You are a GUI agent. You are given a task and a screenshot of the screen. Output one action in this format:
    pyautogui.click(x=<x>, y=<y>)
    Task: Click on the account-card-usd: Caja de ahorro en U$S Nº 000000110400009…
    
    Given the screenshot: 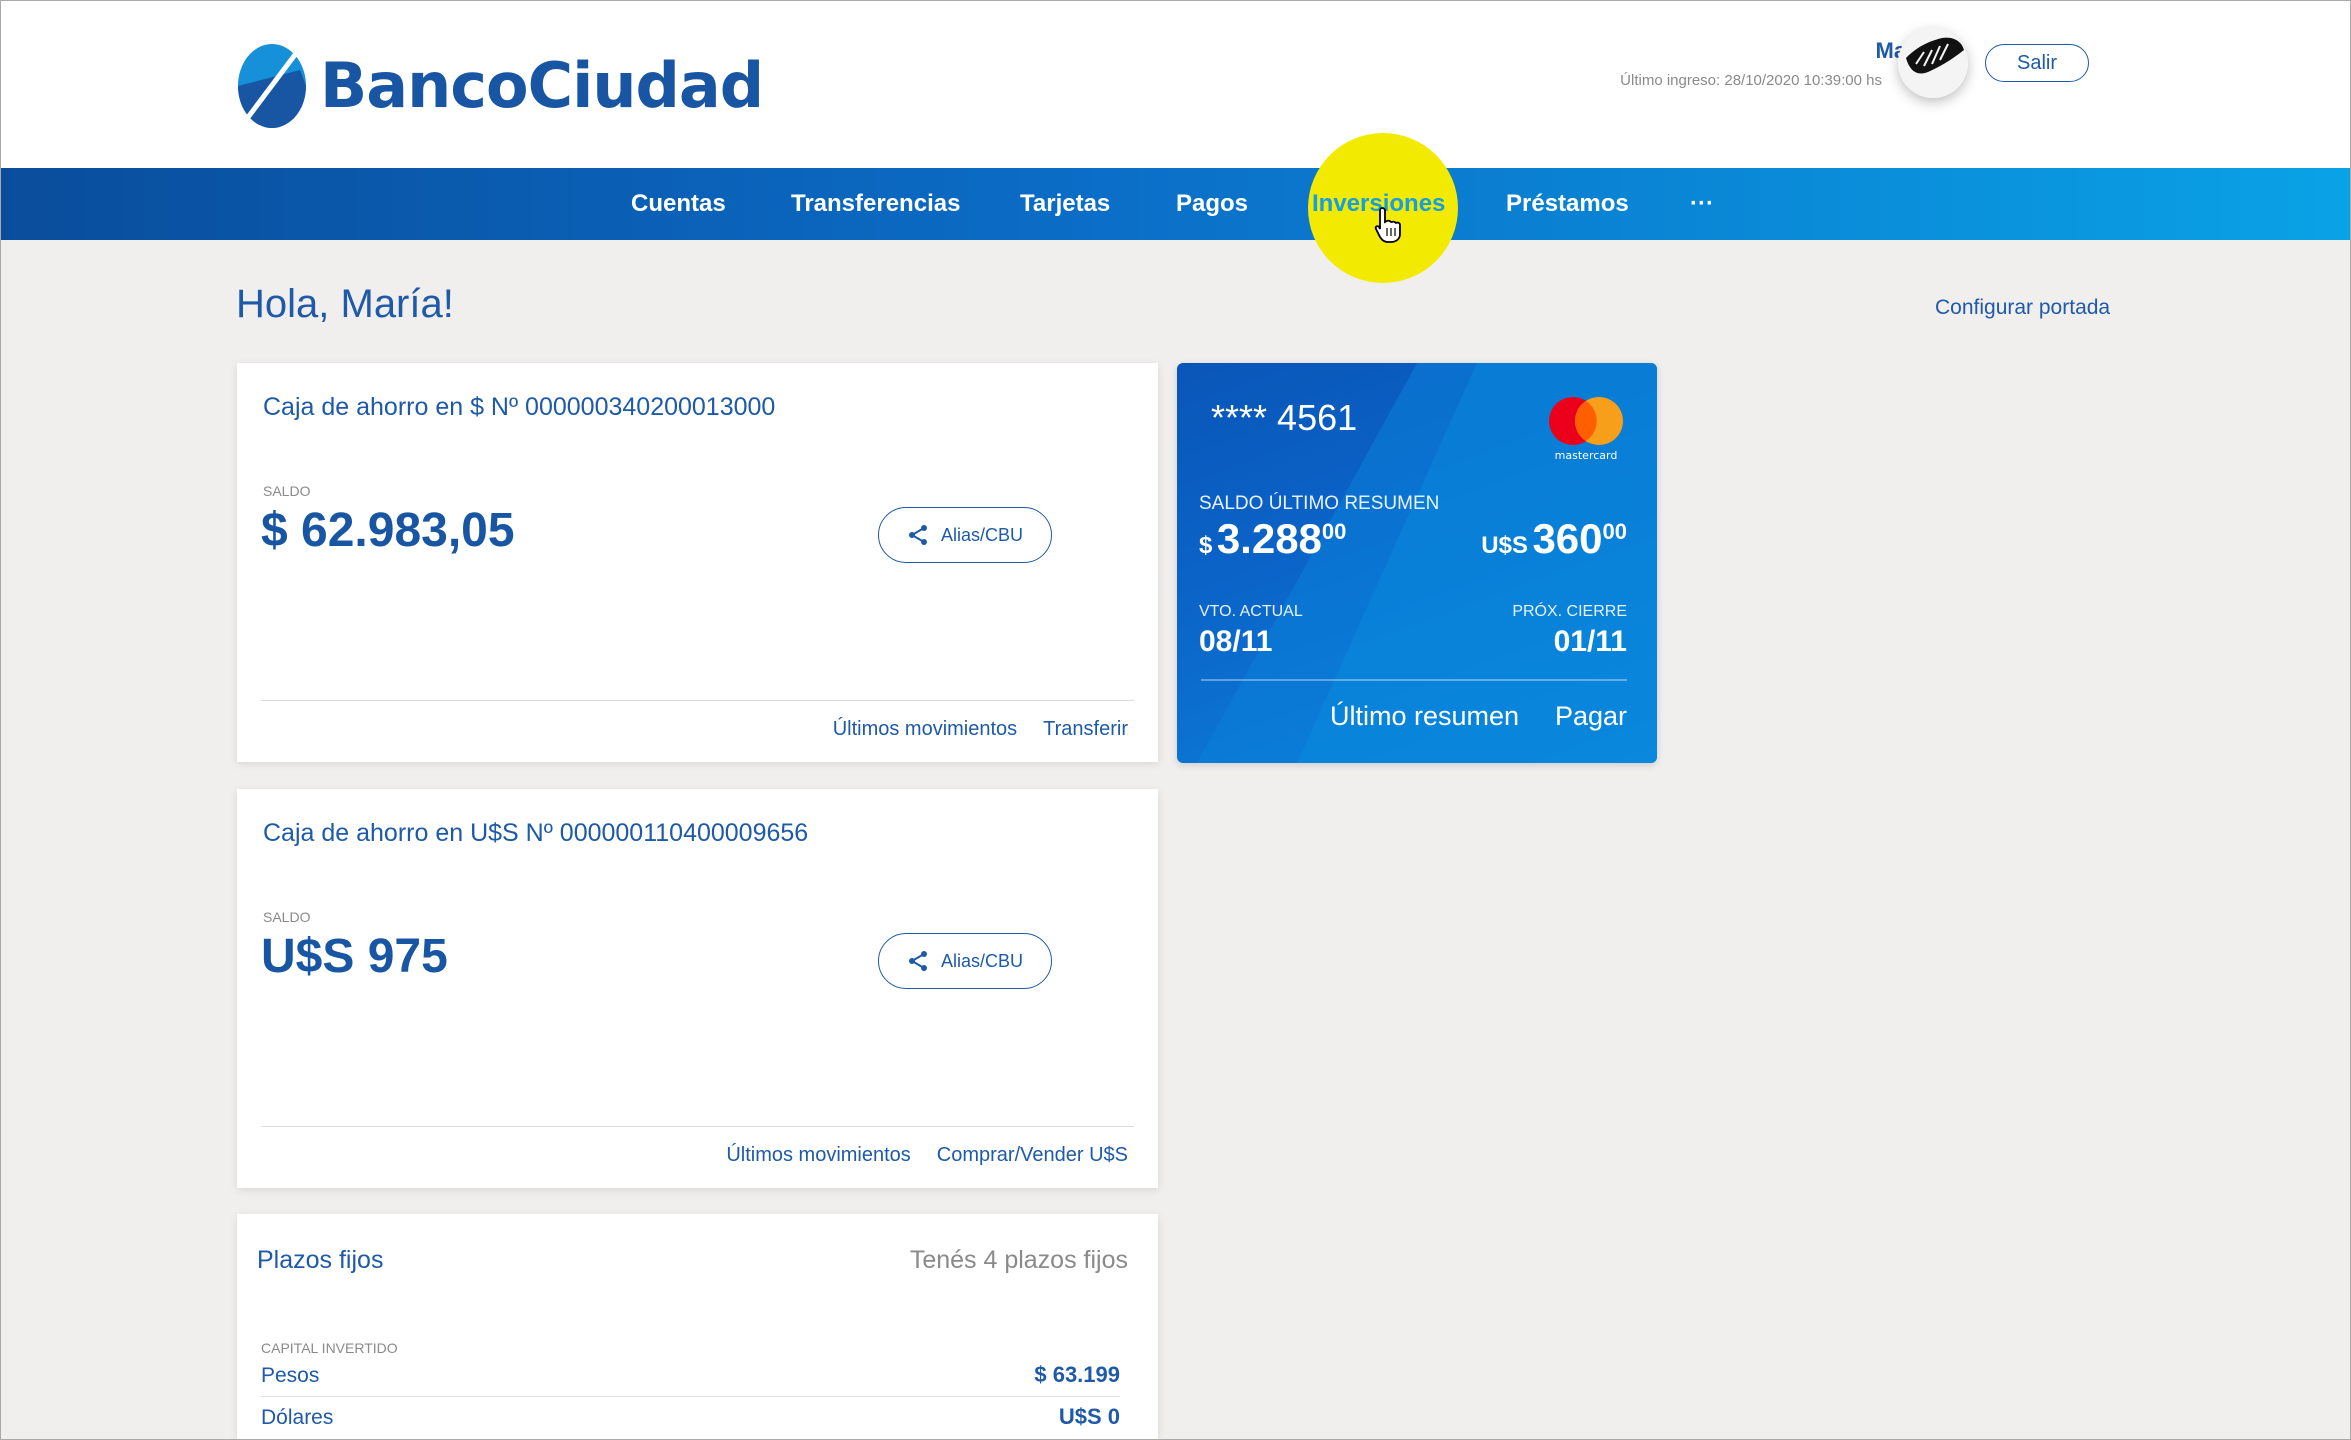 What is the action you would take?
    pyautogui.click(x=697, y=988)
    